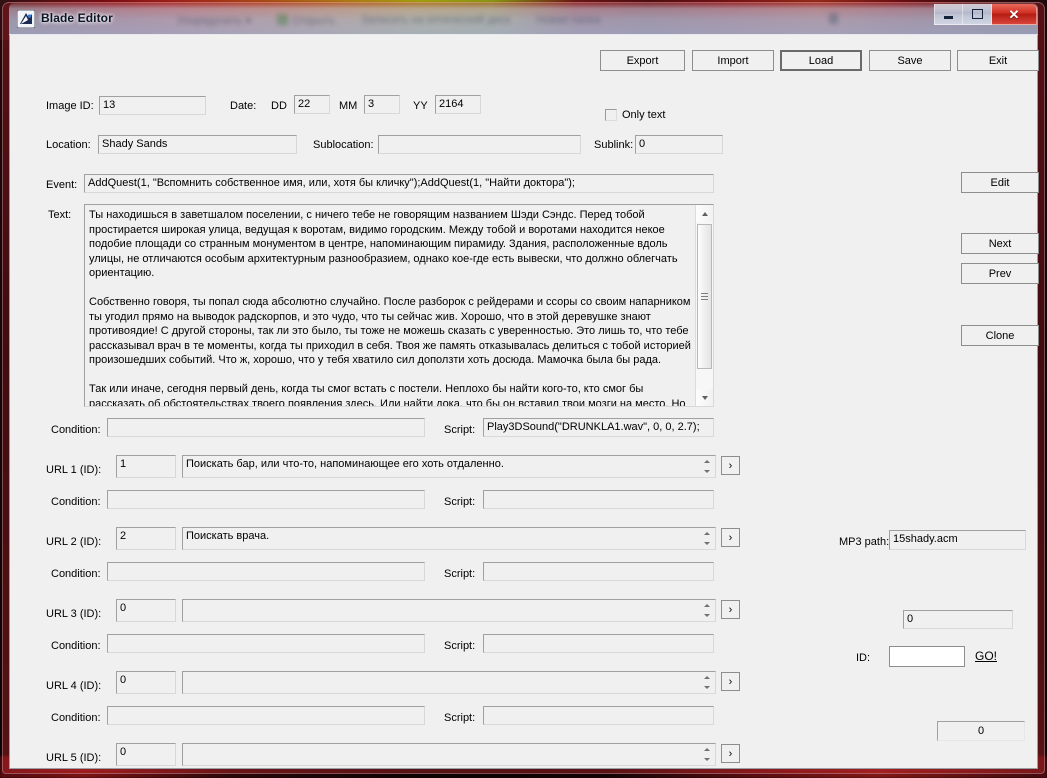  Describe the element at coordinates (927, 656) in the screenshot. I see `id-input` at that location.